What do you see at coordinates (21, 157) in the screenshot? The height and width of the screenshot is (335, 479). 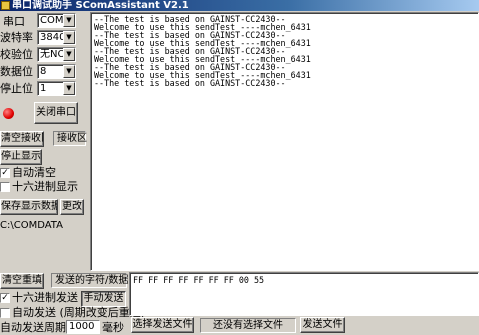 I see `stop-display-button: 停止显示` at bounding box center [21, 157].